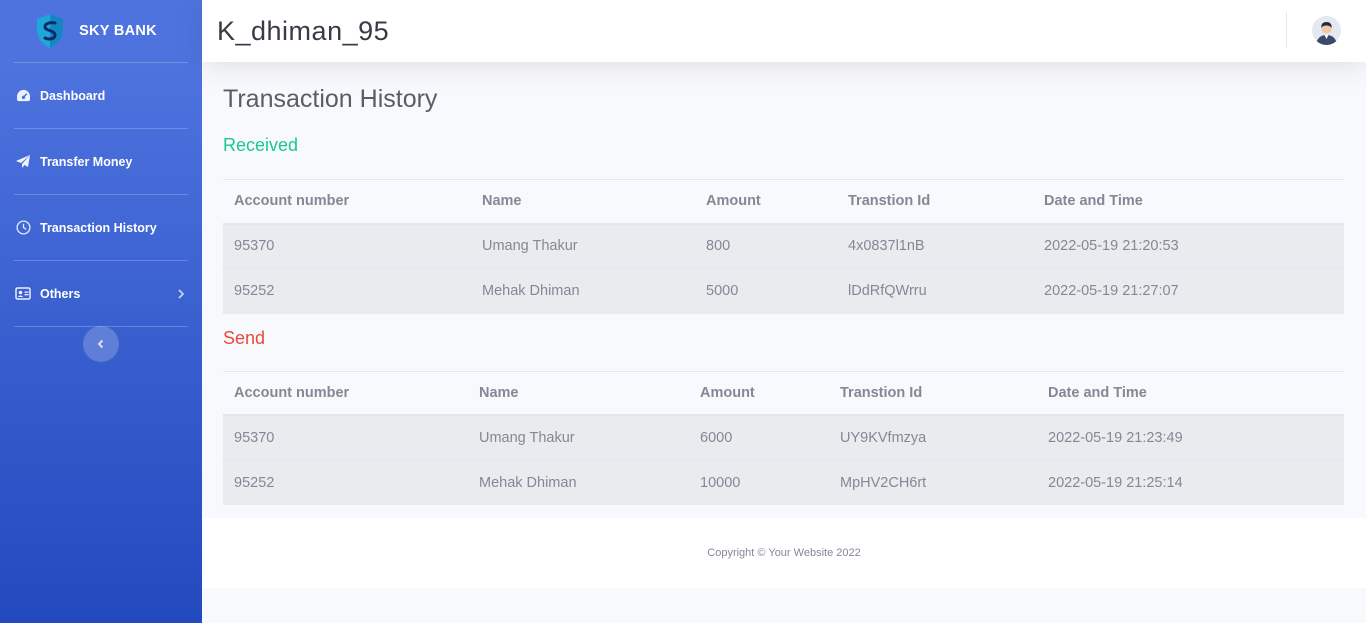 Image resolution: width=1366 pixels, height=623 pixels. I want to click on paper-plane-icon, so click(23, 162).